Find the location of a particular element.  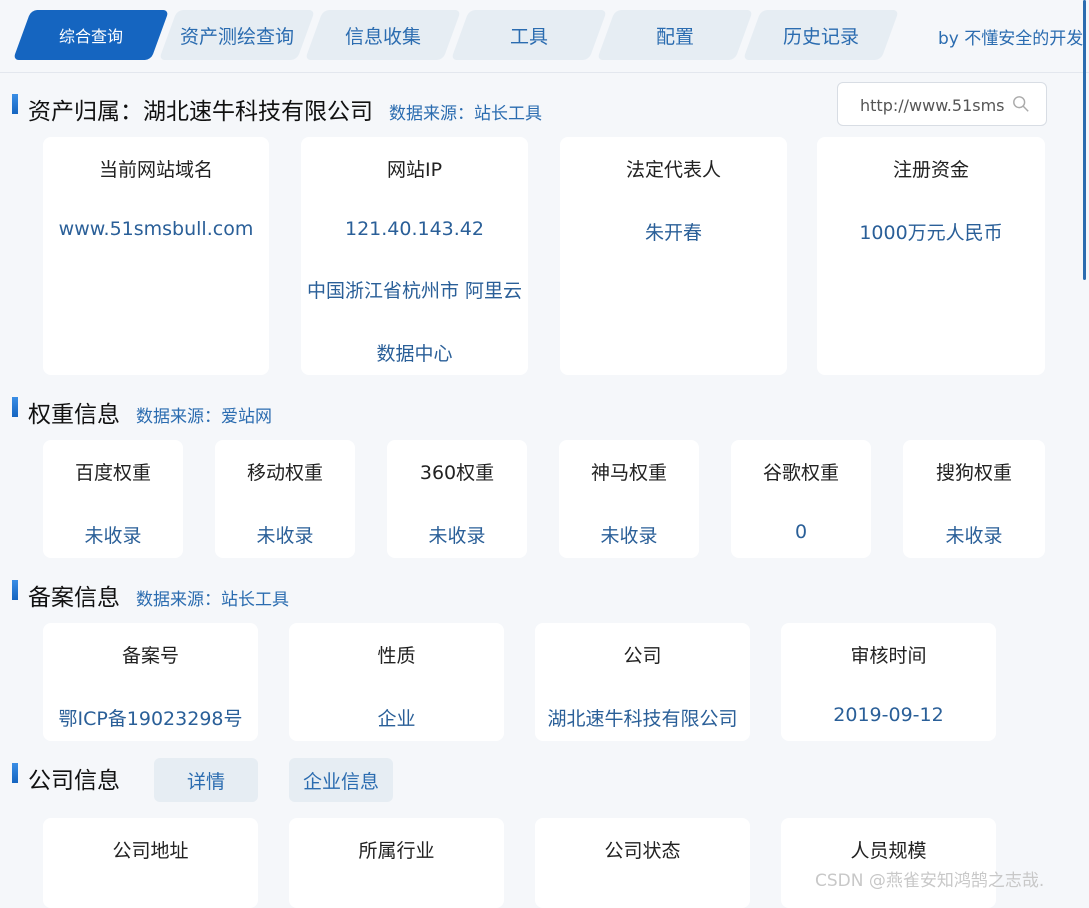

tab-config: 配置 is located at coordinates (675, 35).